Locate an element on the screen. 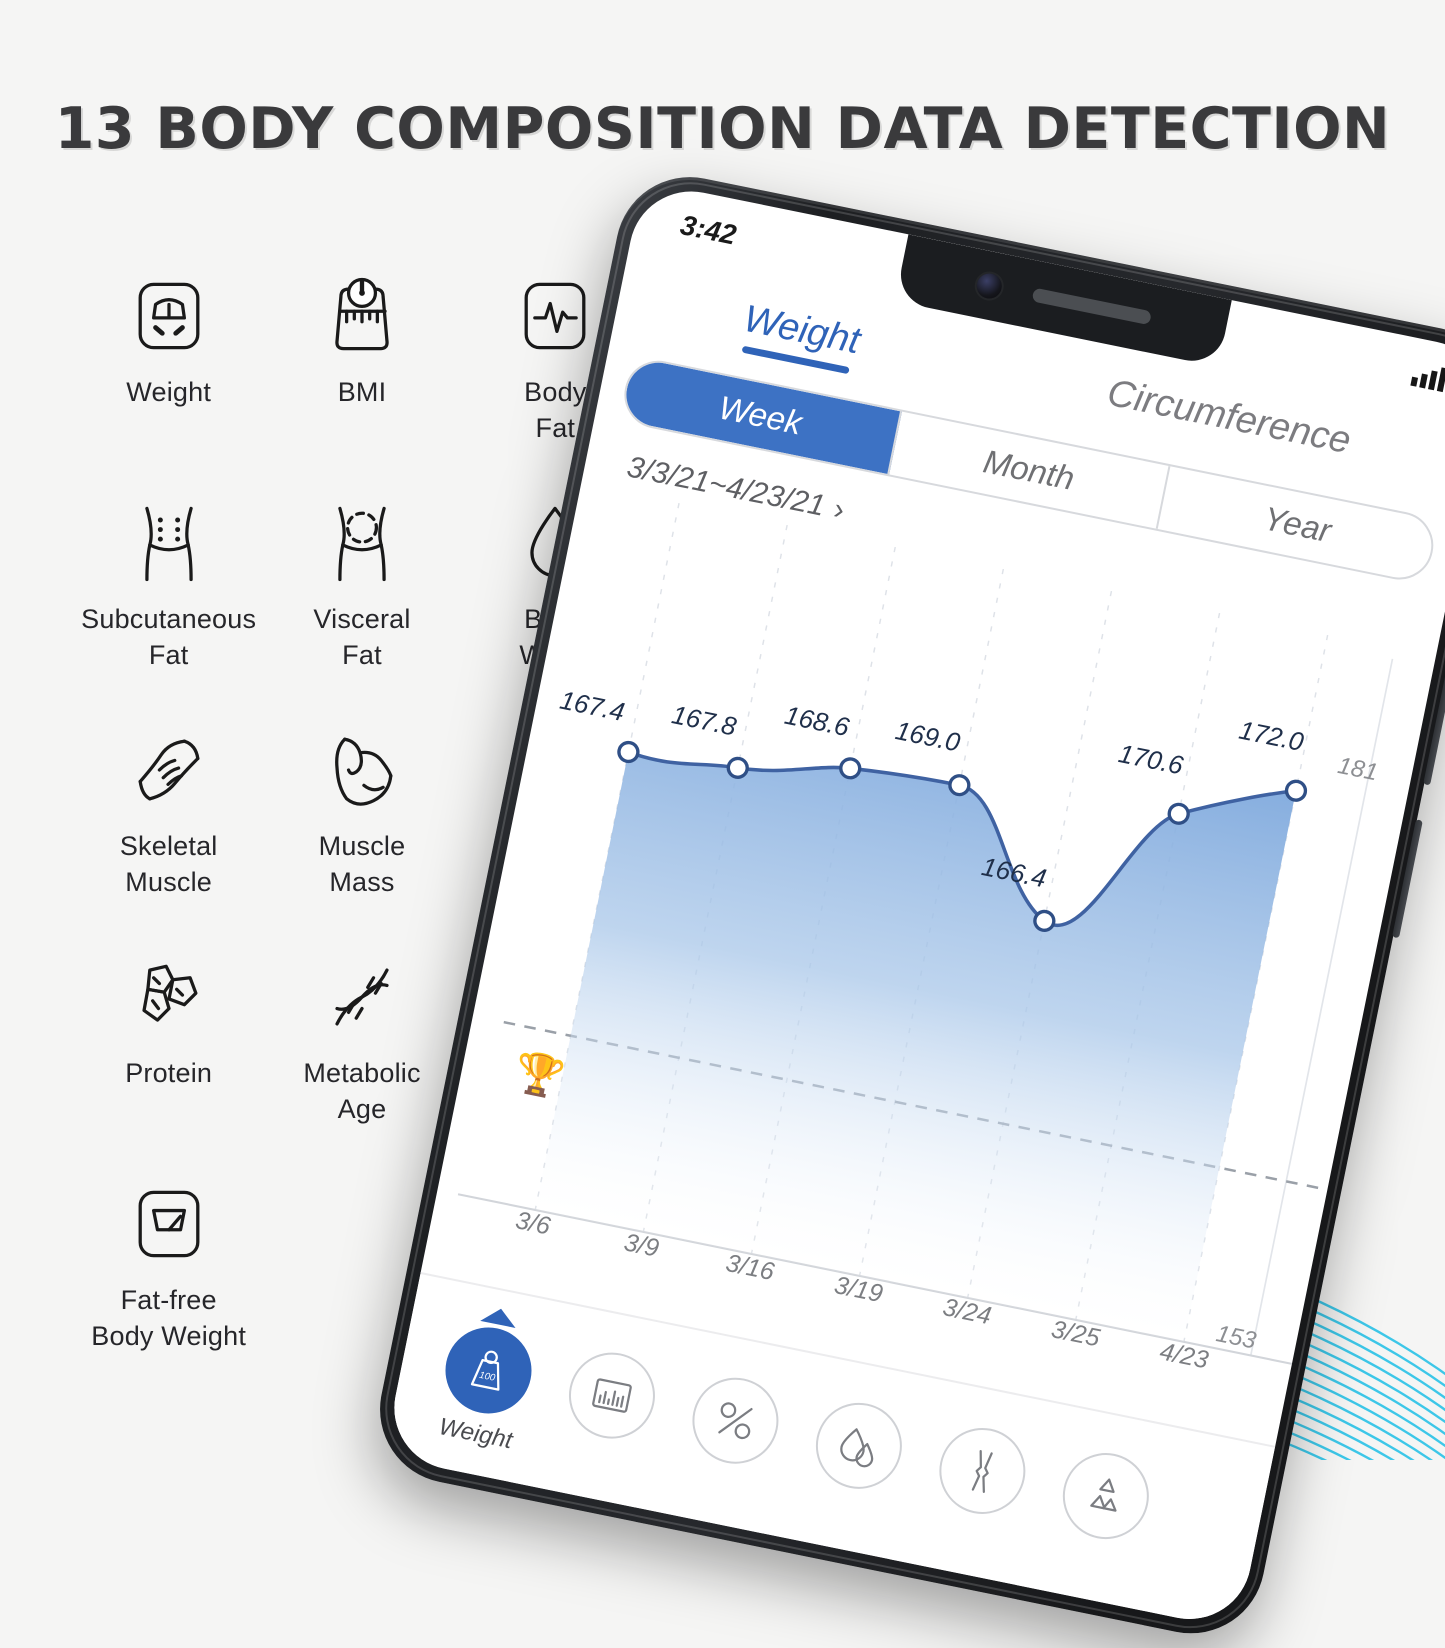 Image resolution: width=1445 pixels, height=1648 pixels. feature-fat-free-body-weight: Fat-free Body Weight is located at coordinates (168, 1265).